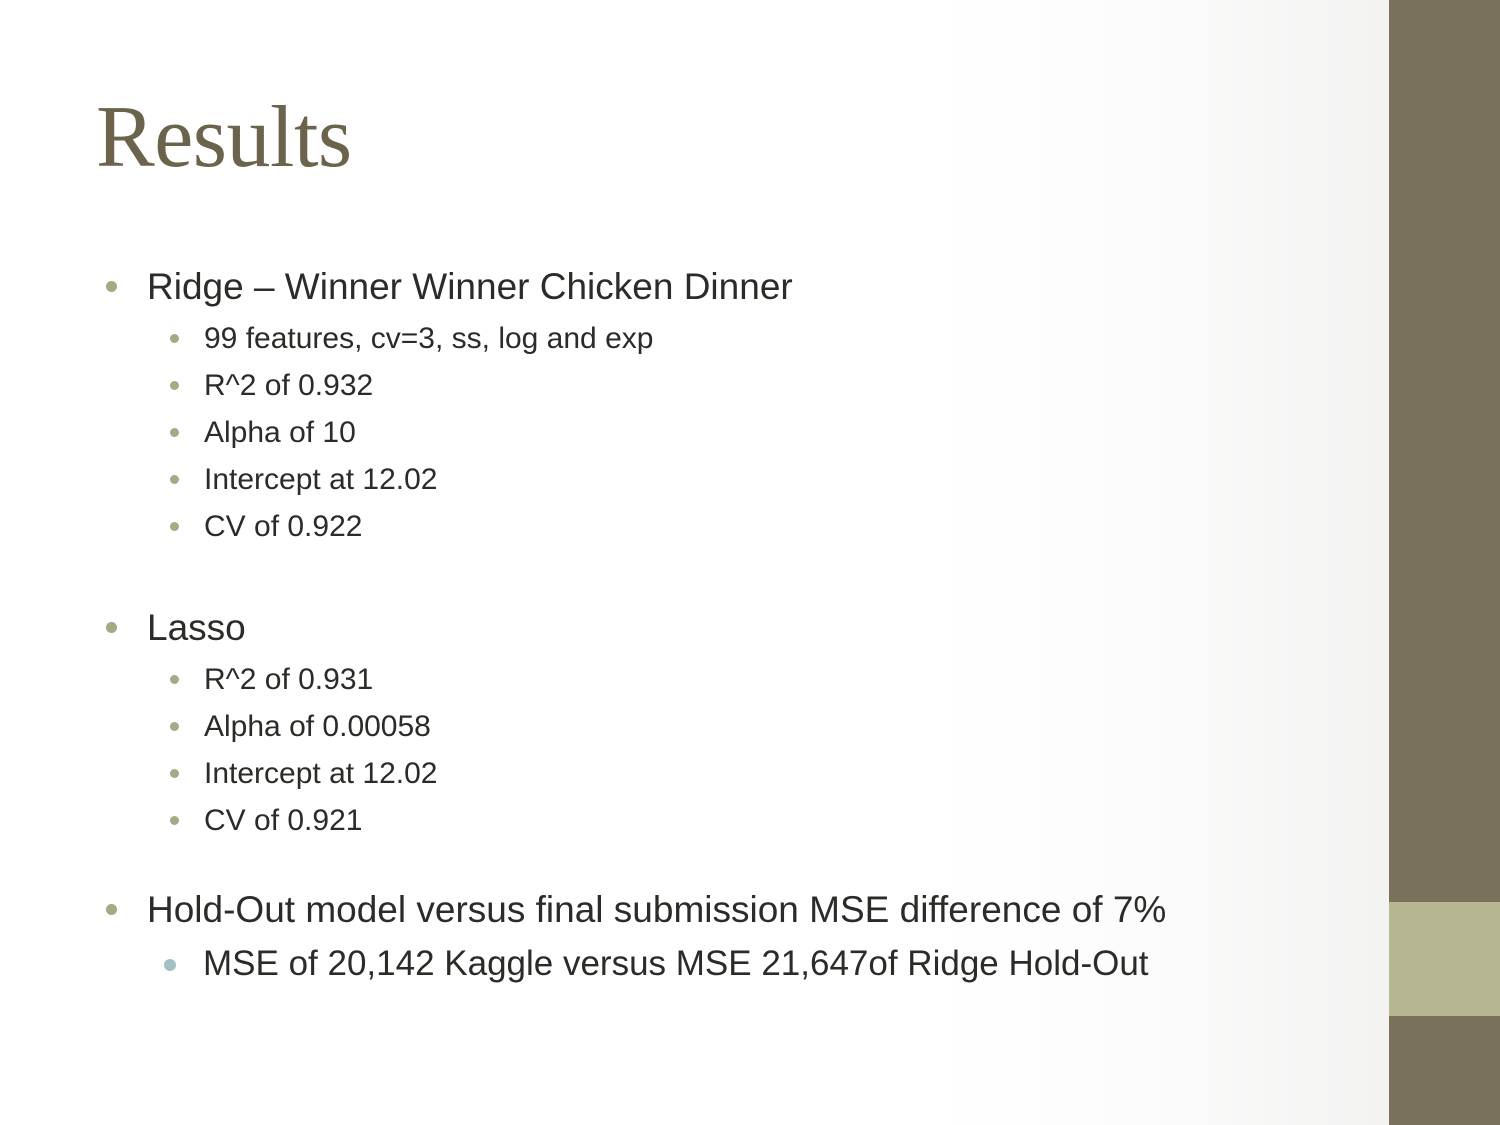 Image resolution: width=1500 pixels, height=1125 pixels. Describe the element at coordinates (317, 726) in the screenshot. I see `list-item-label: Alpha of 0.00058` at that location.